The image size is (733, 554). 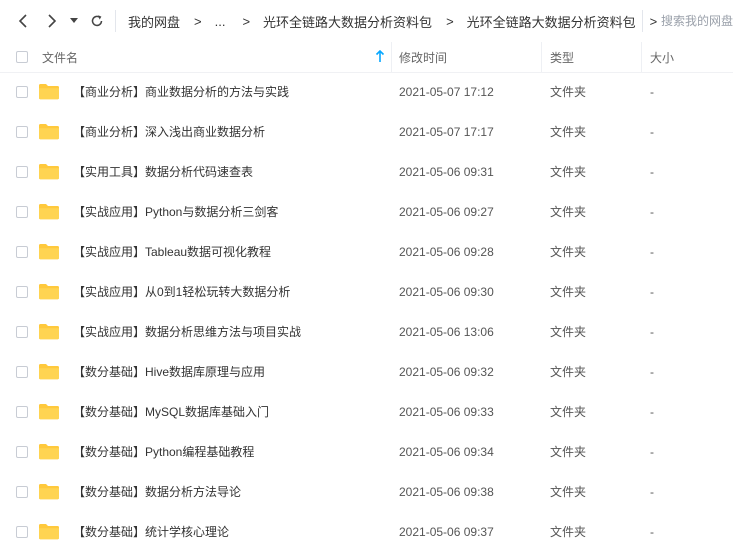 What do you see at coordinates (695, 21) in the screenshot?
I see `search-input` at bounding box center [695, 21].